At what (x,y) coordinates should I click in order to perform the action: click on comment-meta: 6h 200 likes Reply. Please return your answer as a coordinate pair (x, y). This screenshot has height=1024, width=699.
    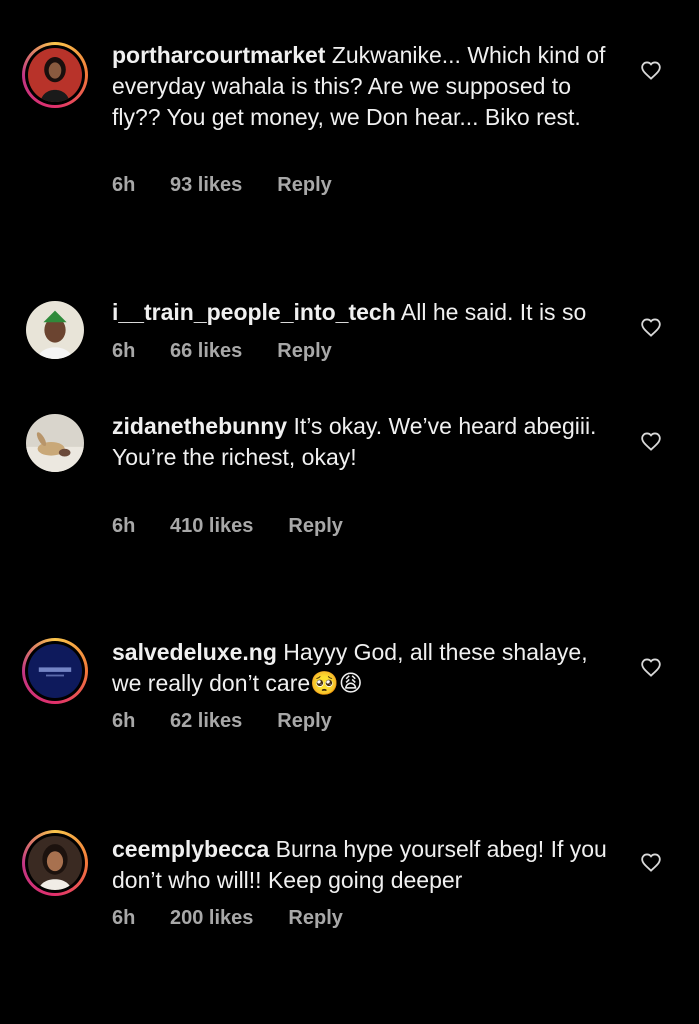
    Looking at the image, I should click on (227, 918).